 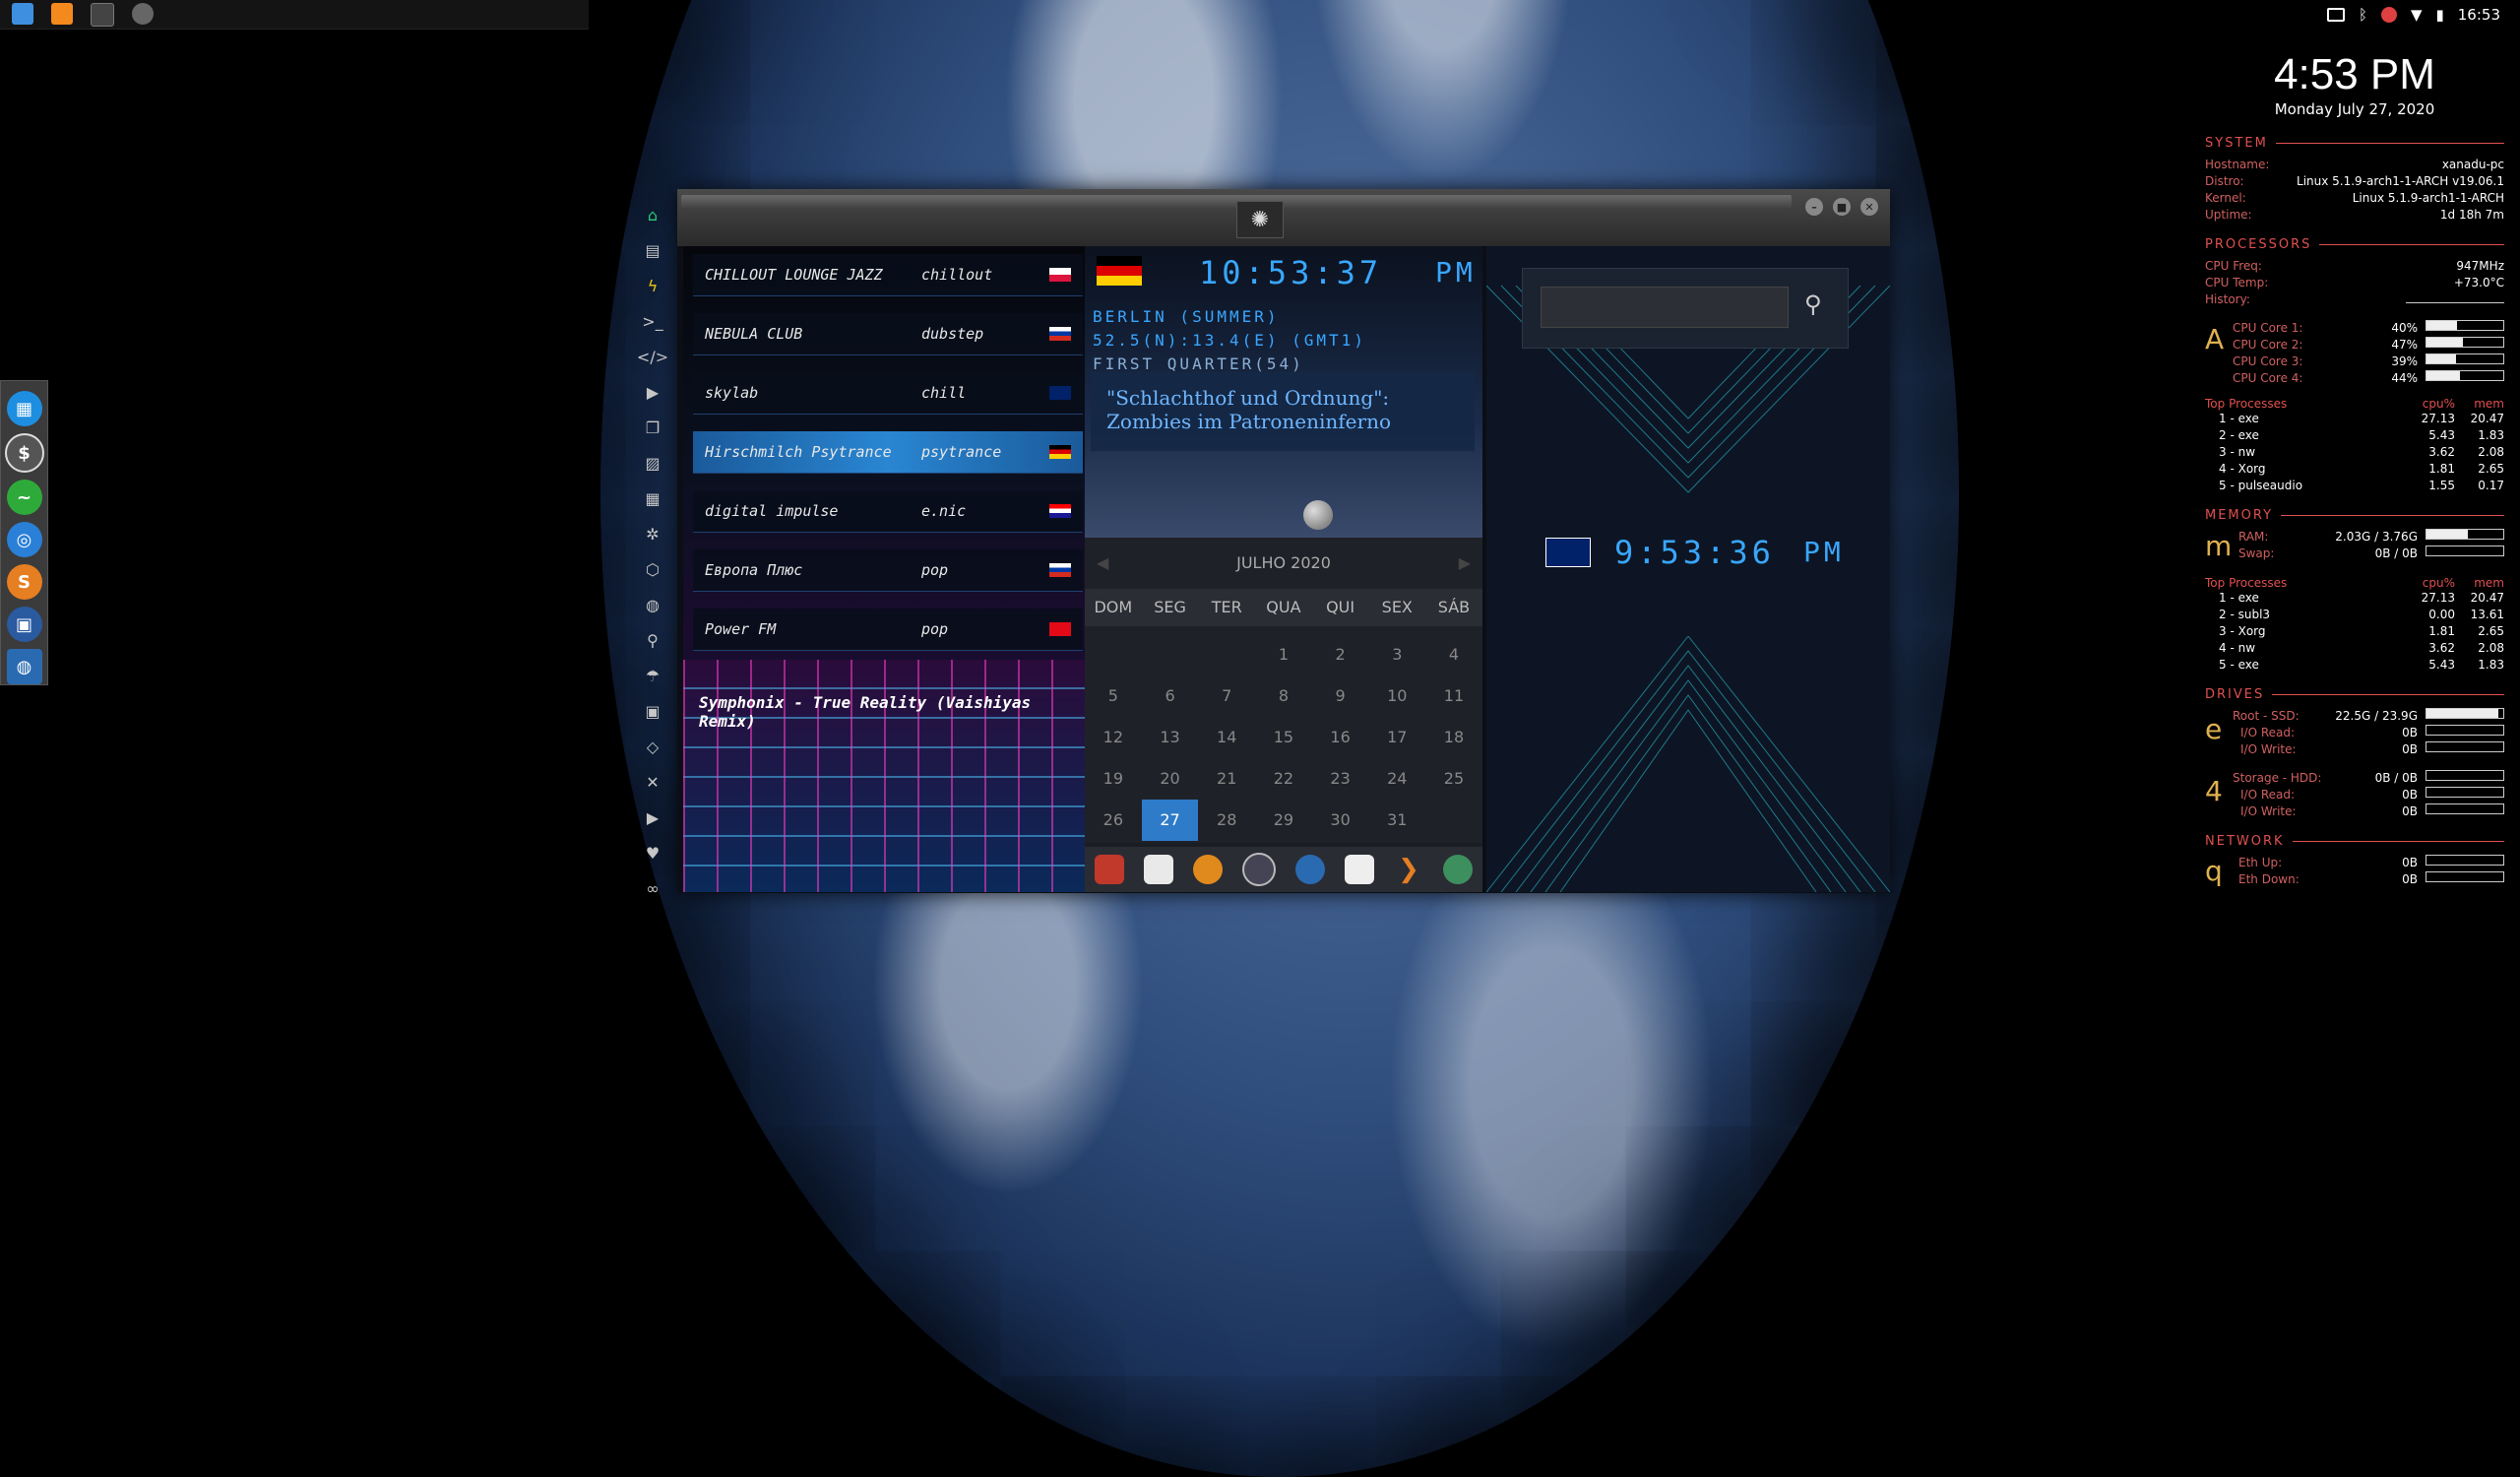 What do you see at coordinates (1113, 821) in the screenshot?
I see `calendar-day: 26` at bounding box center [1113, 821].